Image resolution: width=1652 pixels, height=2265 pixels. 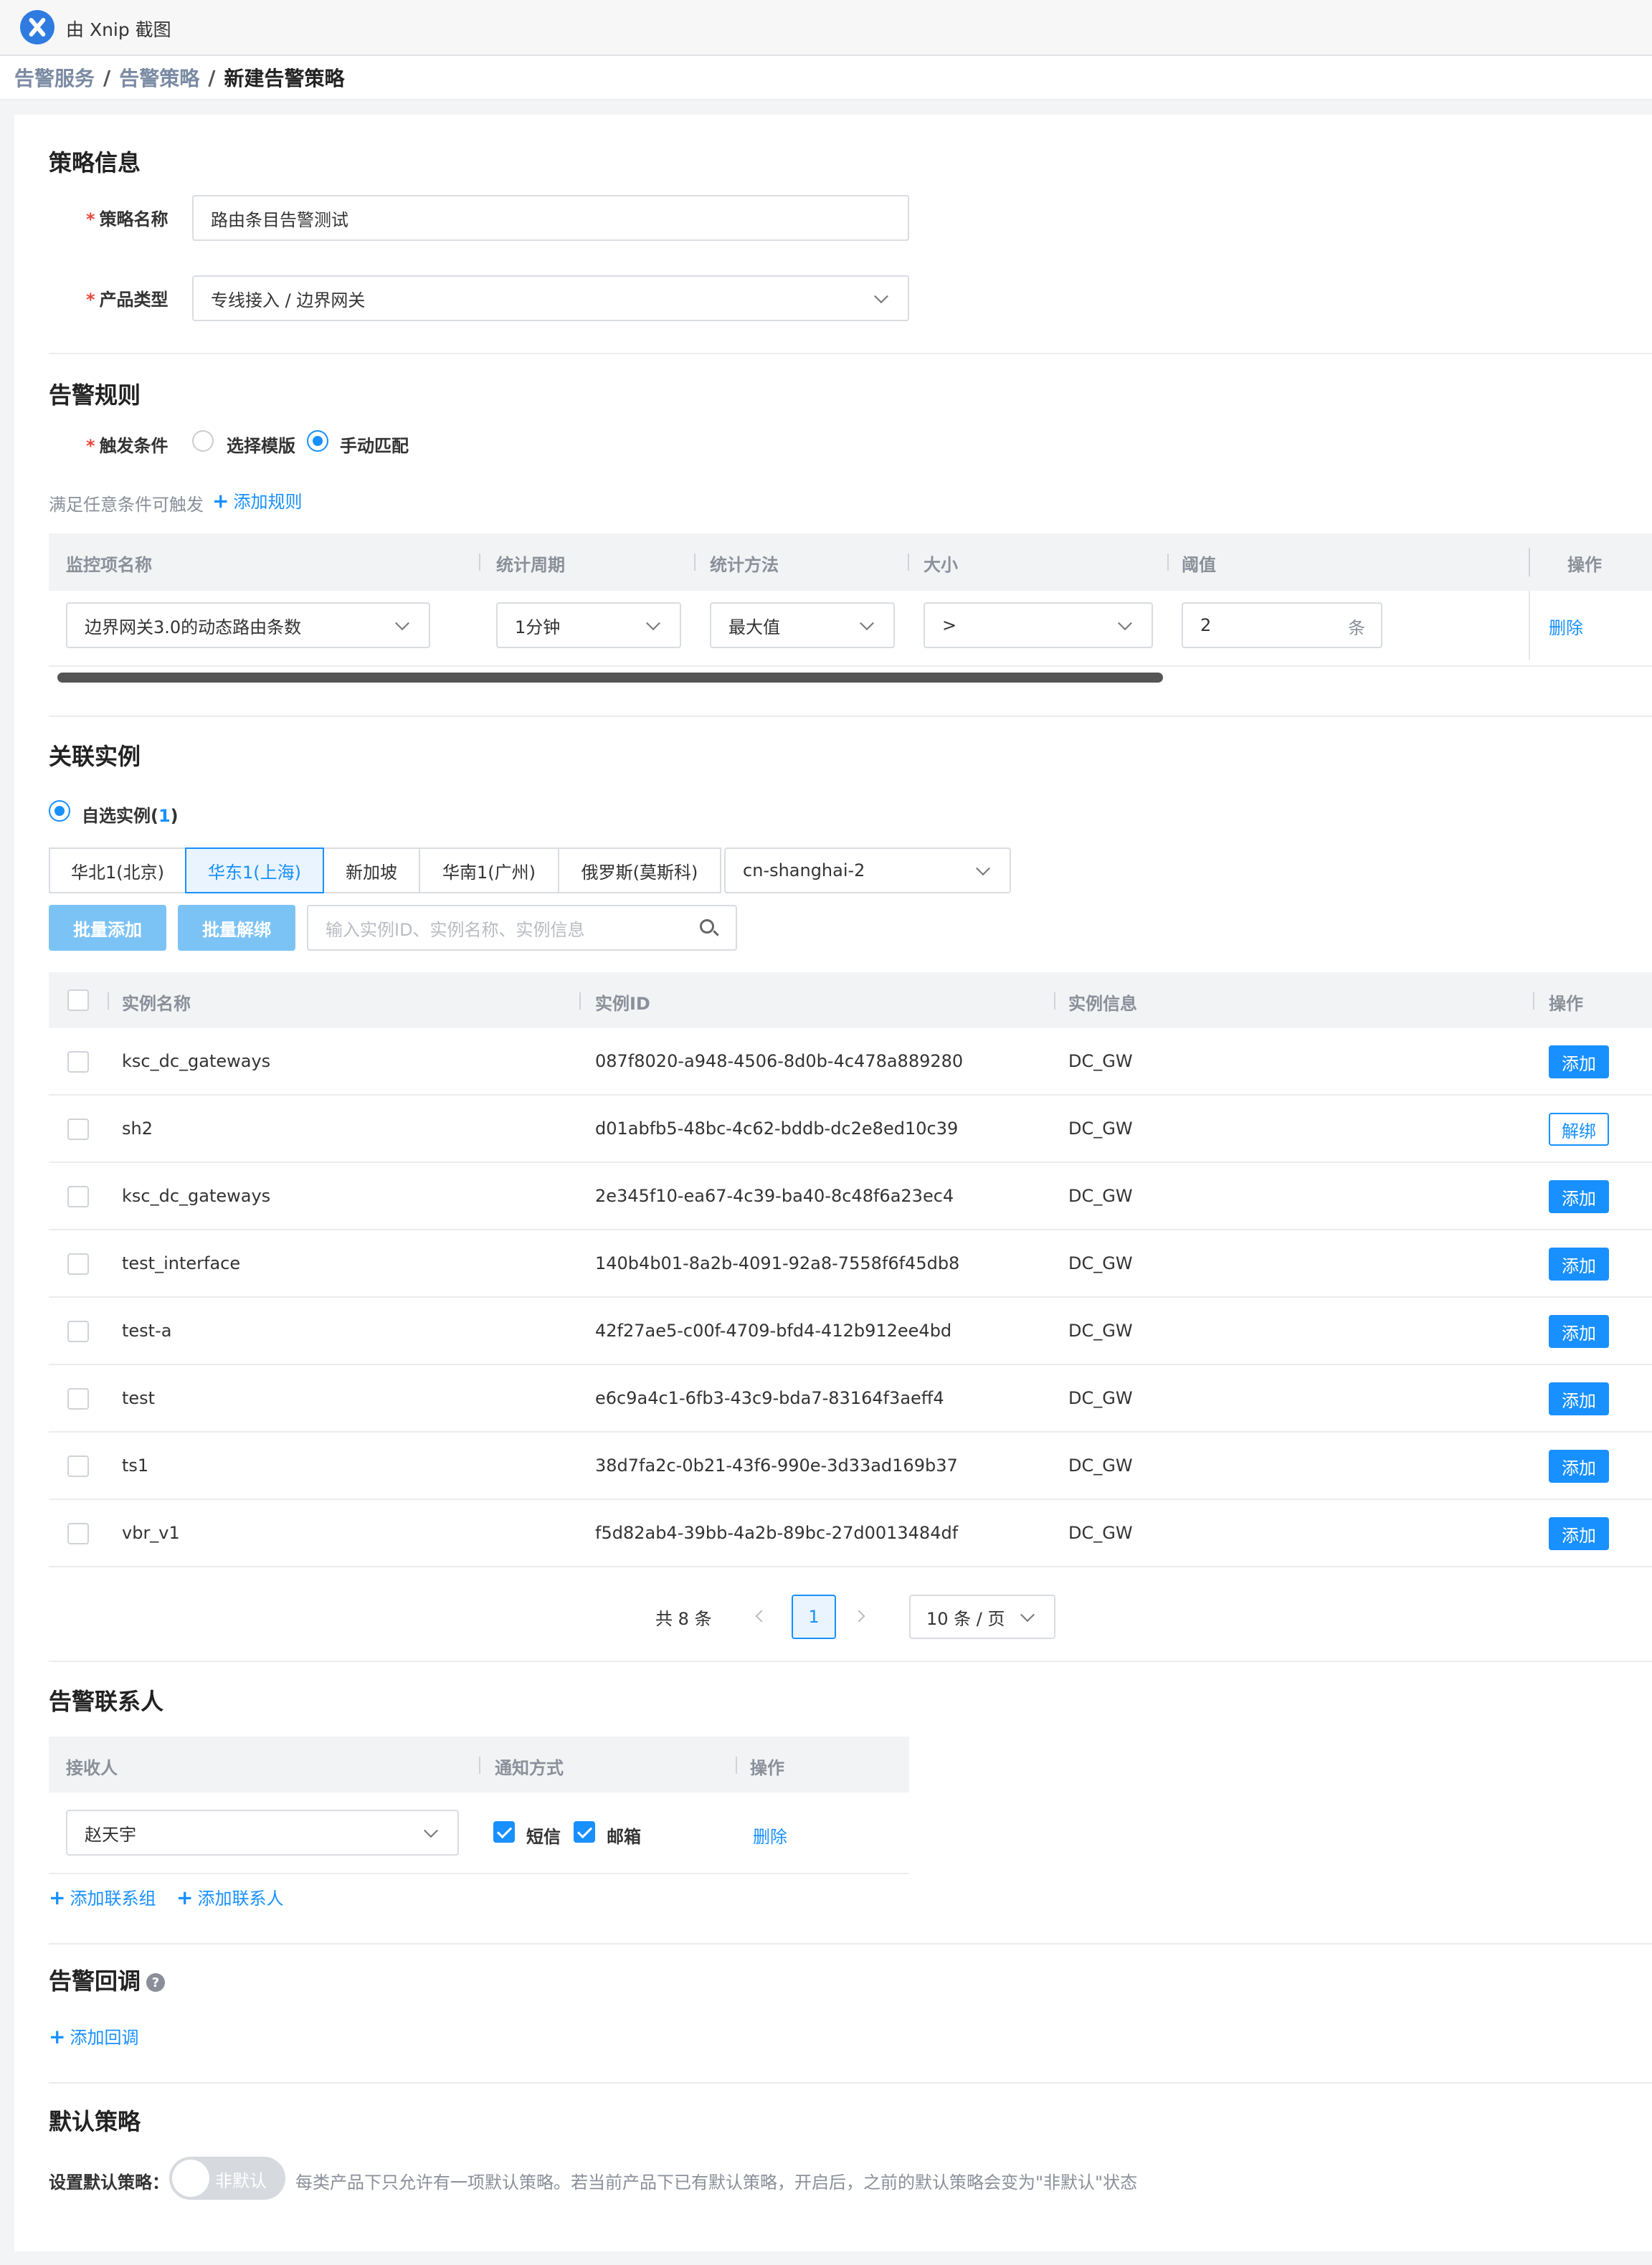 I want to click on add-contact-button: + 添加联系人, so click(x=229, y=1896).